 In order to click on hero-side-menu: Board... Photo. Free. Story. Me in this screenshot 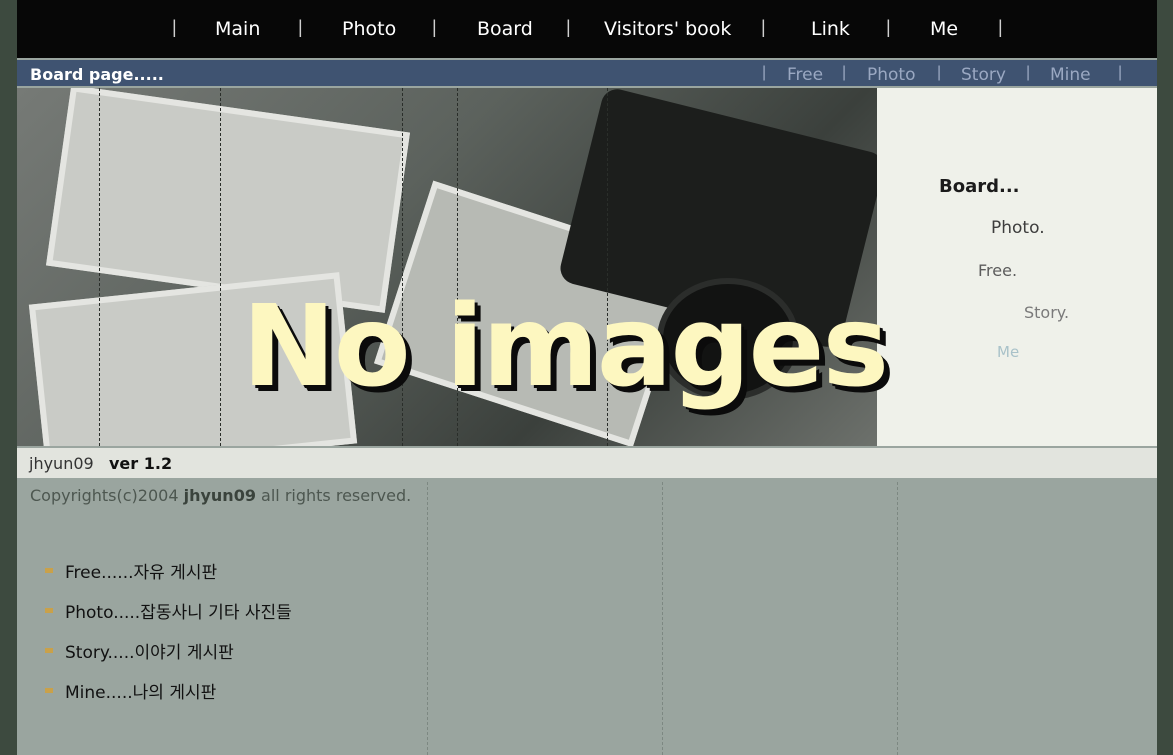, I will do `click(1017, 267)`.